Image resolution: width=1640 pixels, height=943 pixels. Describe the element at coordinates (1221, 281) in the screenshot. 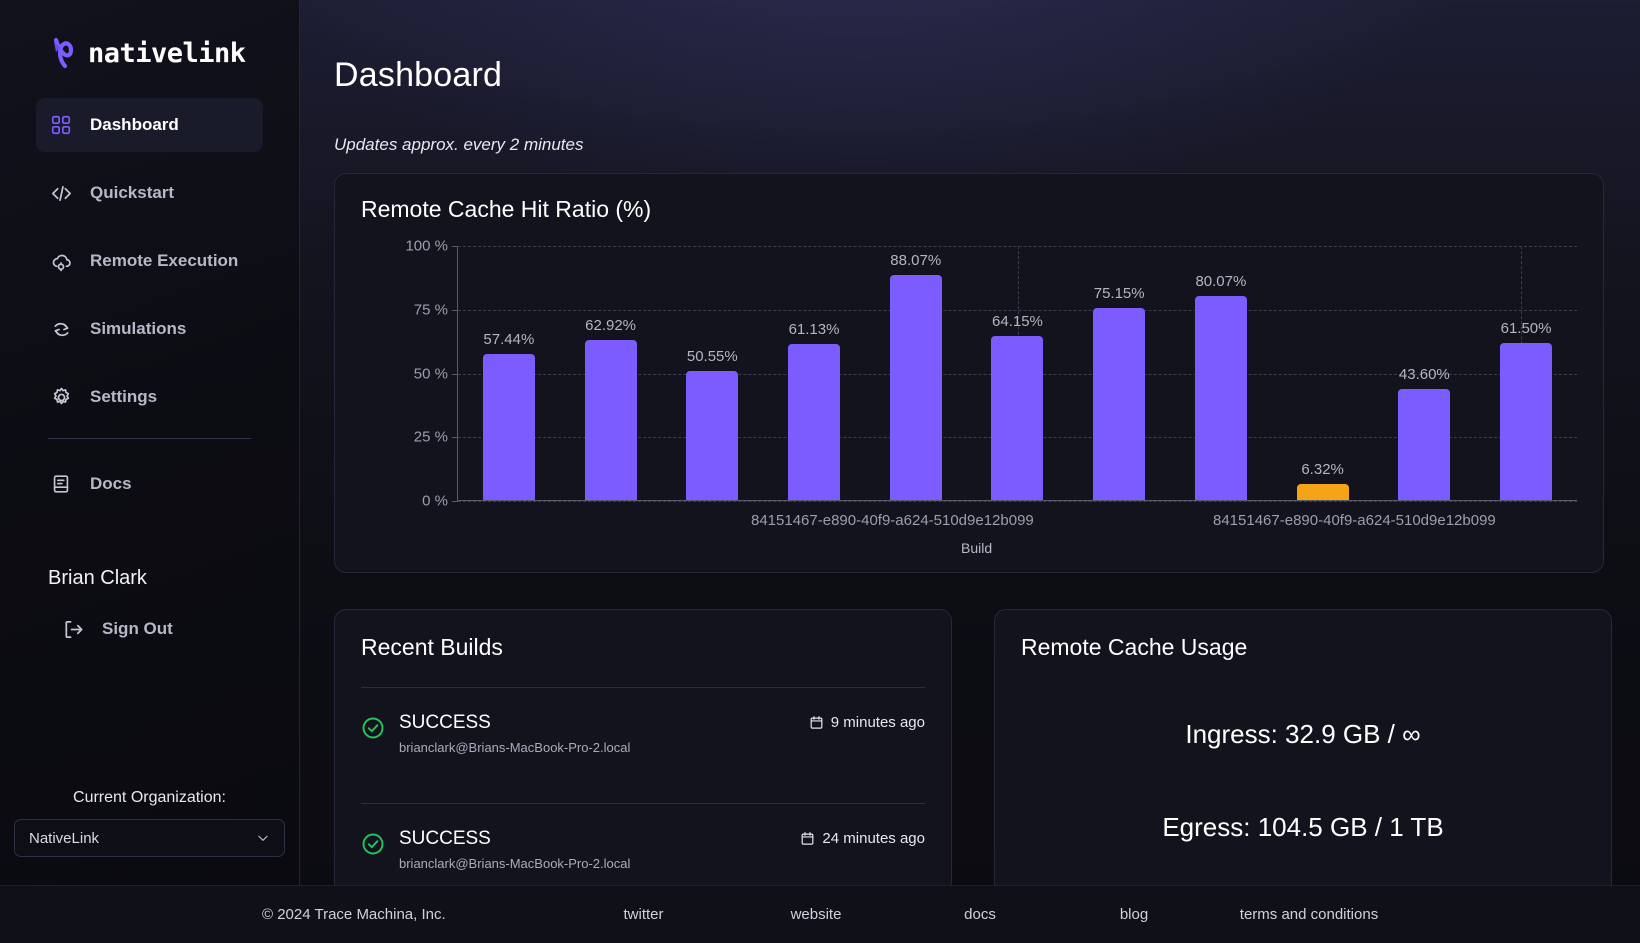

I see `chart-bar-value-label: 80.07%` at that location.